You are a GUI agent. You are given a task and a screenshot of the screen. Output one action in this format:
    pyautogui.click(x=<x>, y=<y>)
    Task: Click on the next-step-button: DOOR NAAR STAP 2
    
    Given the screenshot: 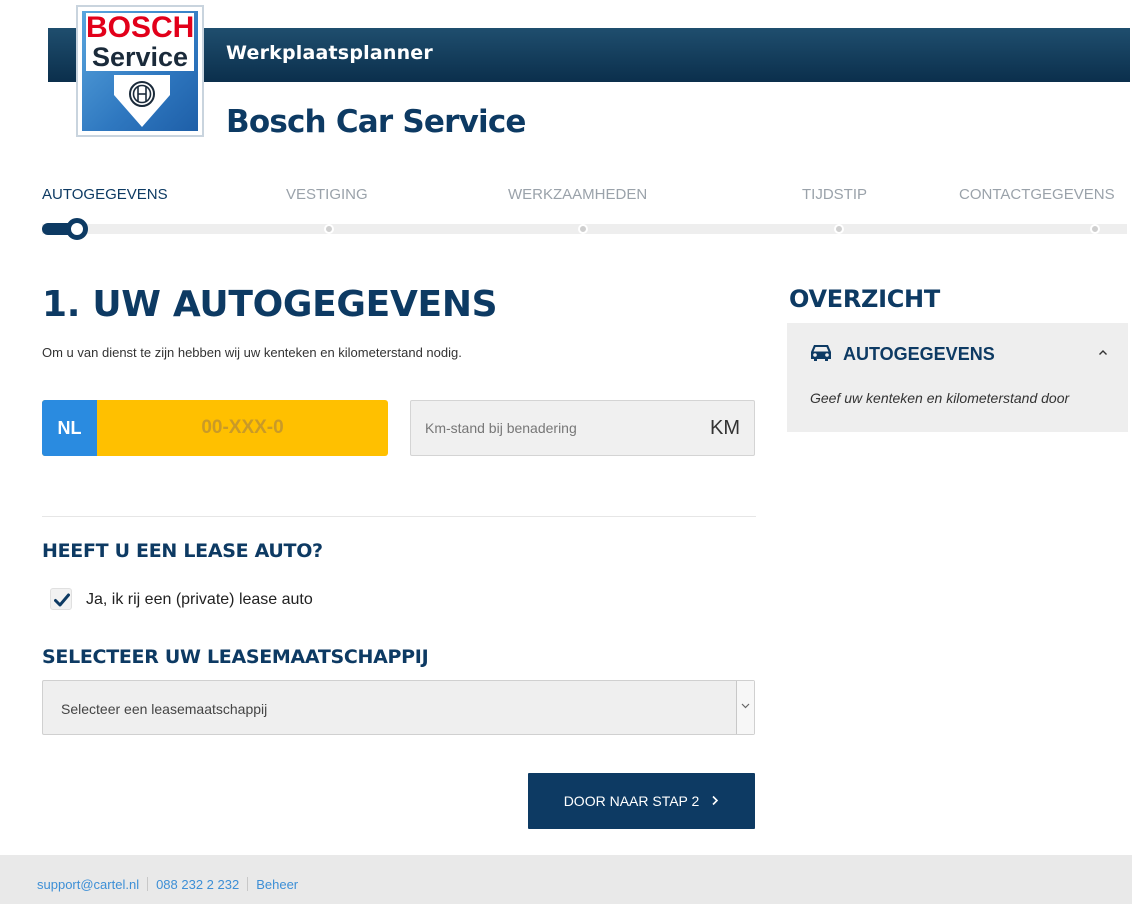 What is the action you would take?
    pyautogui.click(x=641, y=801)
    